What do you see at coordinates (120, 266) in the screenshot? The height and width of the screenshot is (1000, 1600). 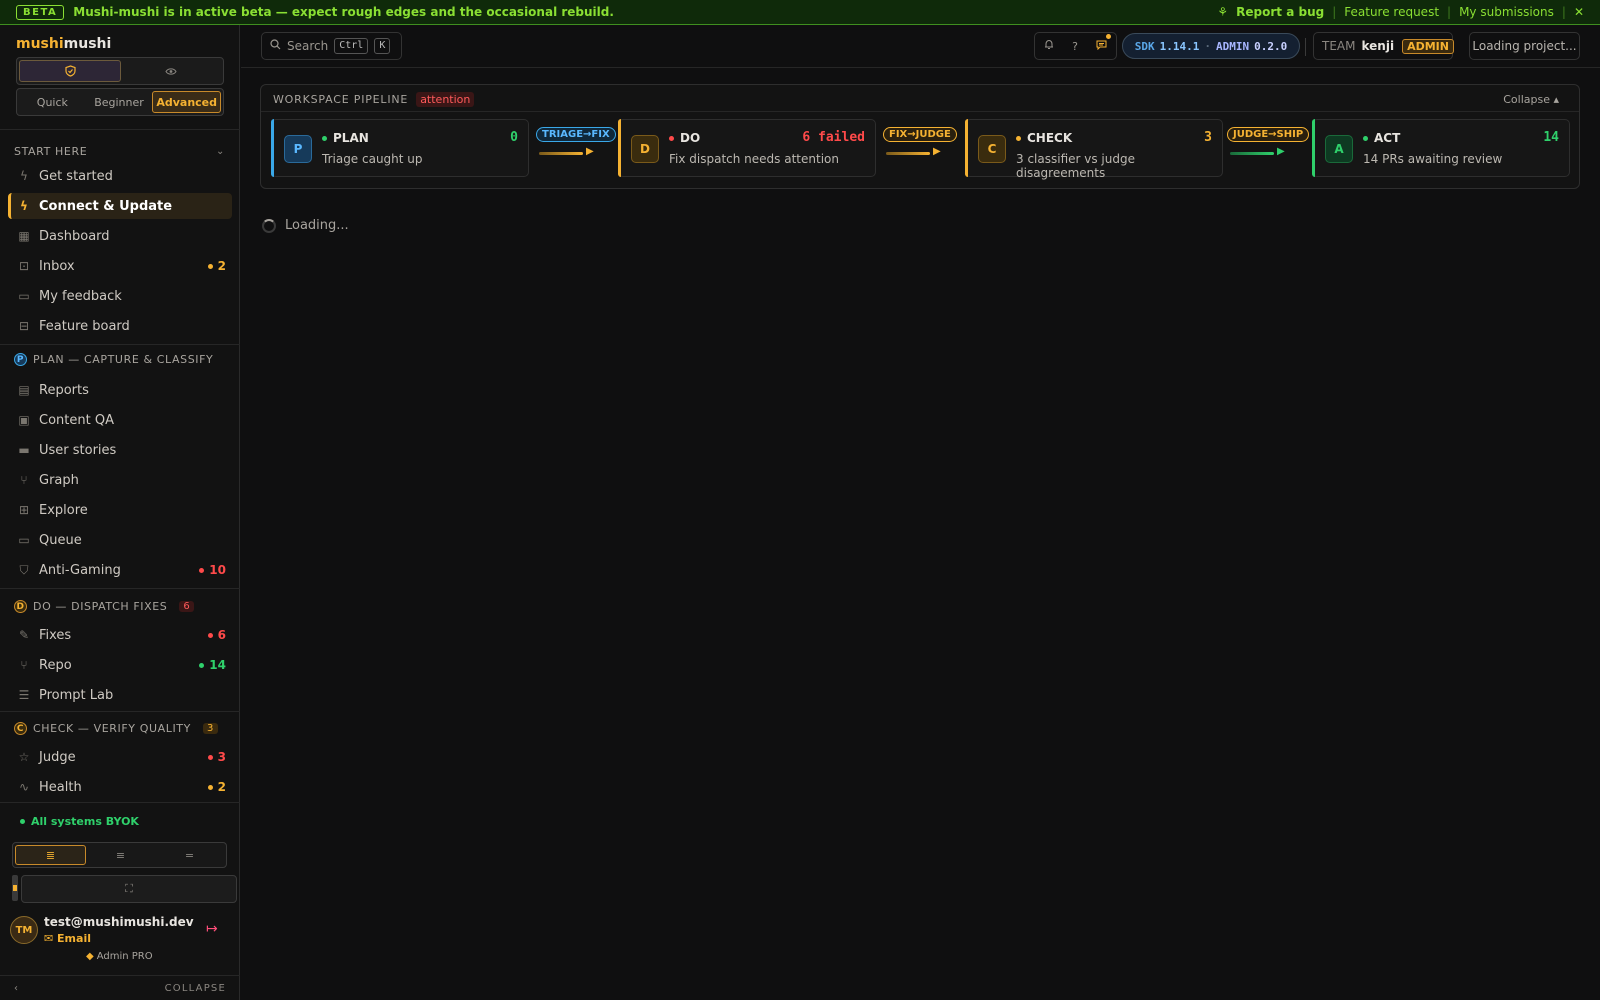 I see `sidebar-item-inbox: ⊡ Inbox 2` at bounding box center [120, 266].